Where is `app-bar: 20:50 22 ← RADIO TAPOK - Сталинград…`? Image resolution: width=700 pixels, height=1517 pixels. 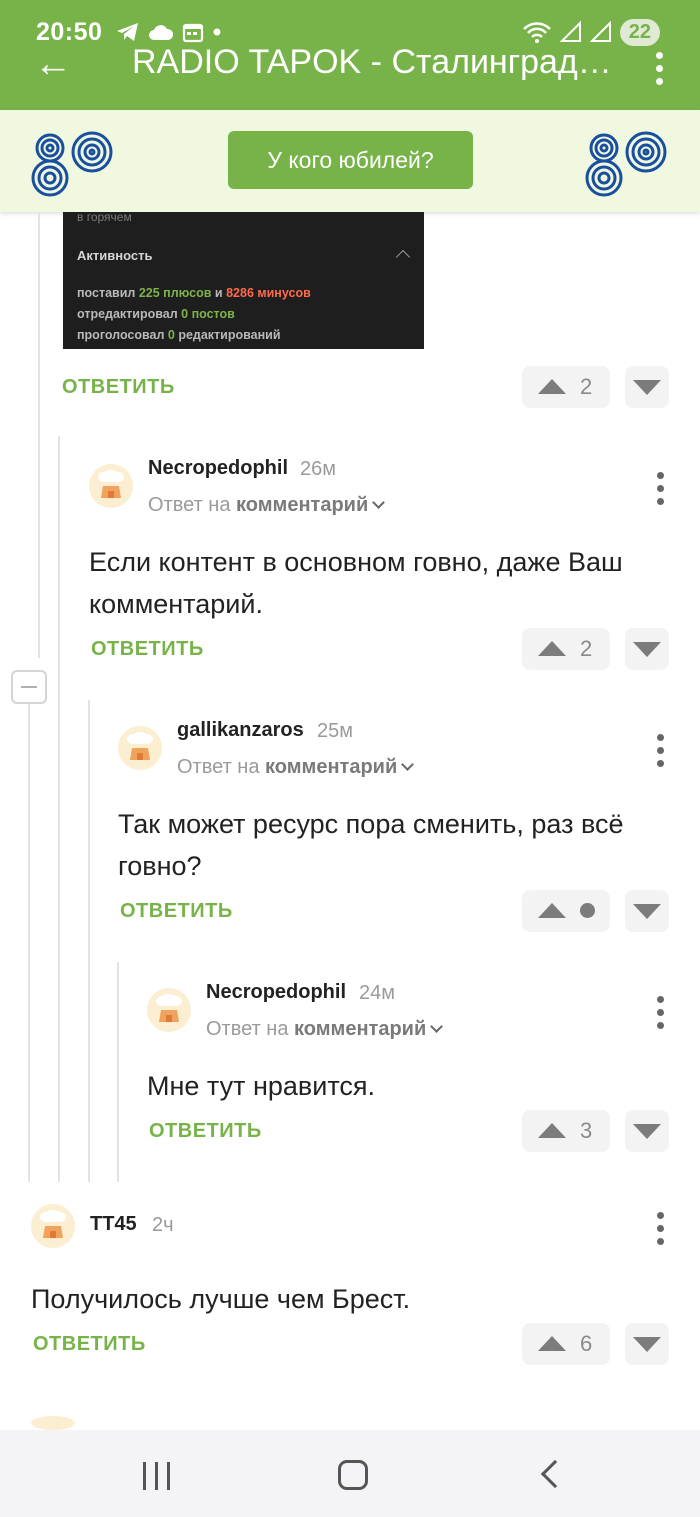
app-bar: 20:50 22 ← RADIO TAPOK - Сталинград… is located at coordinates (350, 55).